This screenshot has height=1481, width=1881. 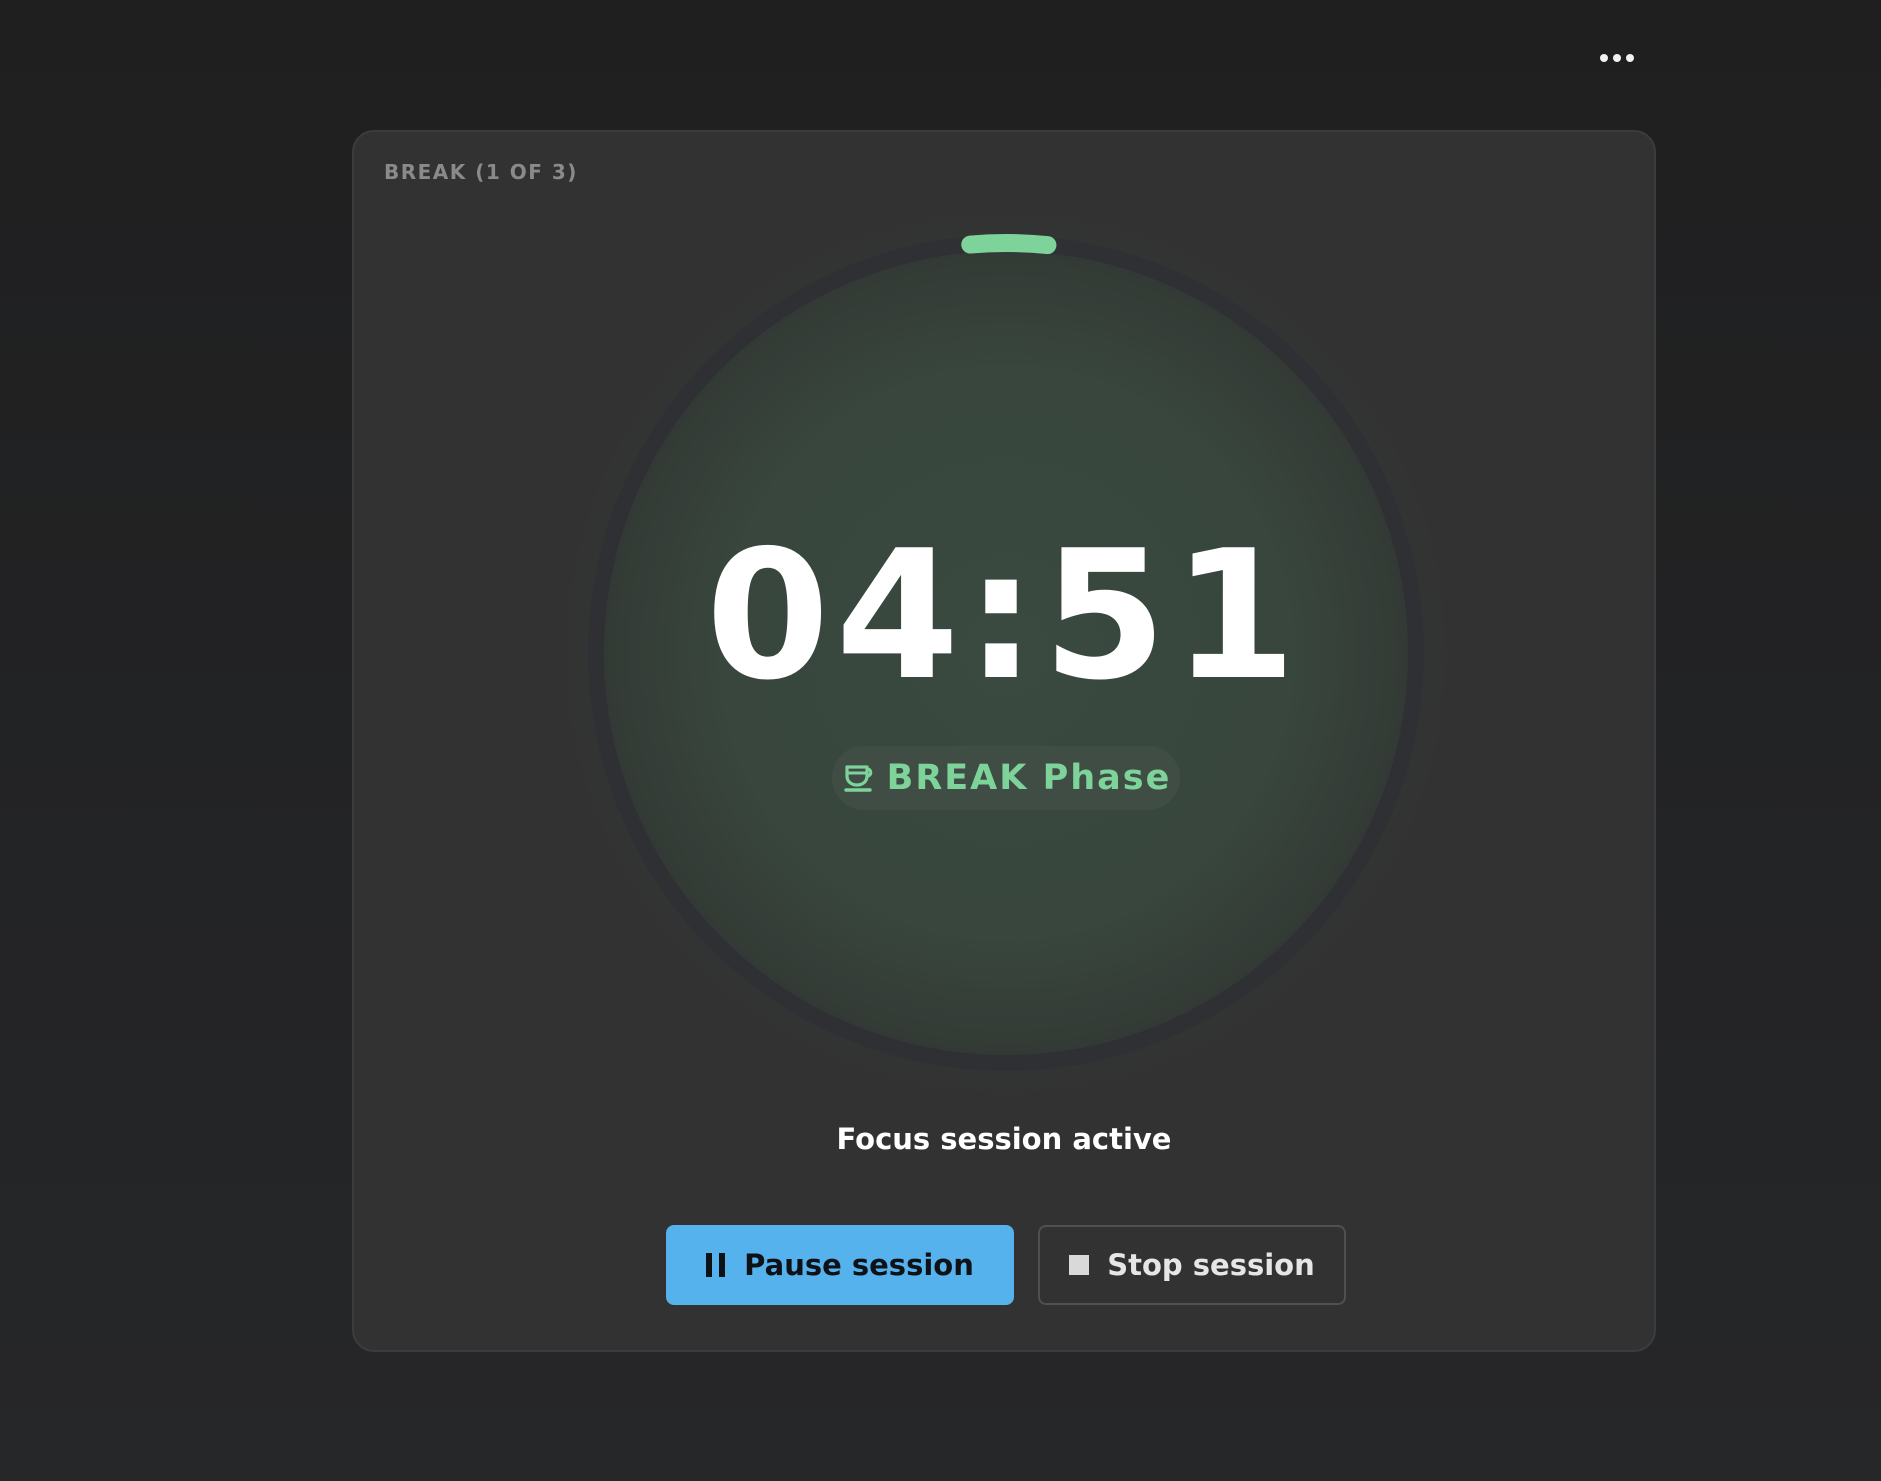 What do you see at coordinates (481, 172) in the screenshot?
I see `session-phase-label: BREAK (1 OF 3)` at bounding box center [481, 172].